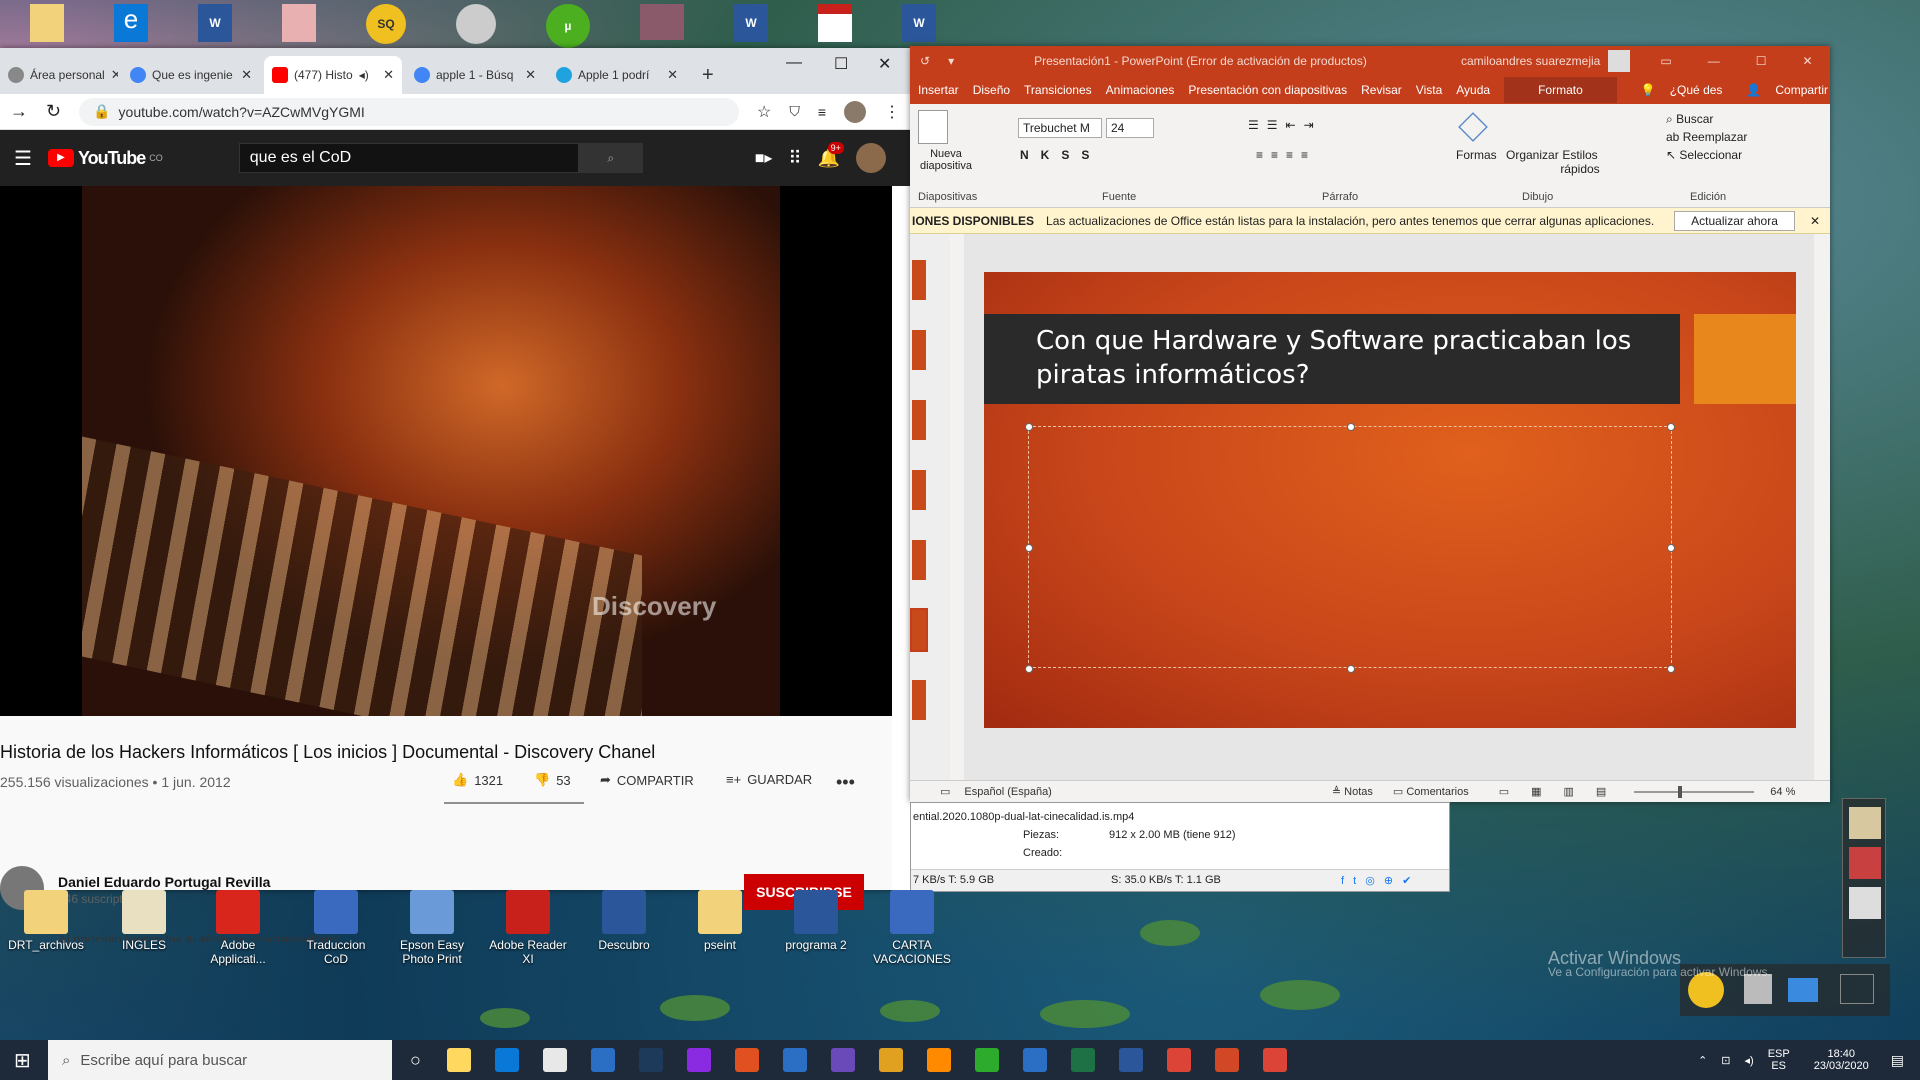 The width and height of the screenshot is (1920, 1080). I want to click on desktop-icon: Adobe Reader XI, so click(528, 928).